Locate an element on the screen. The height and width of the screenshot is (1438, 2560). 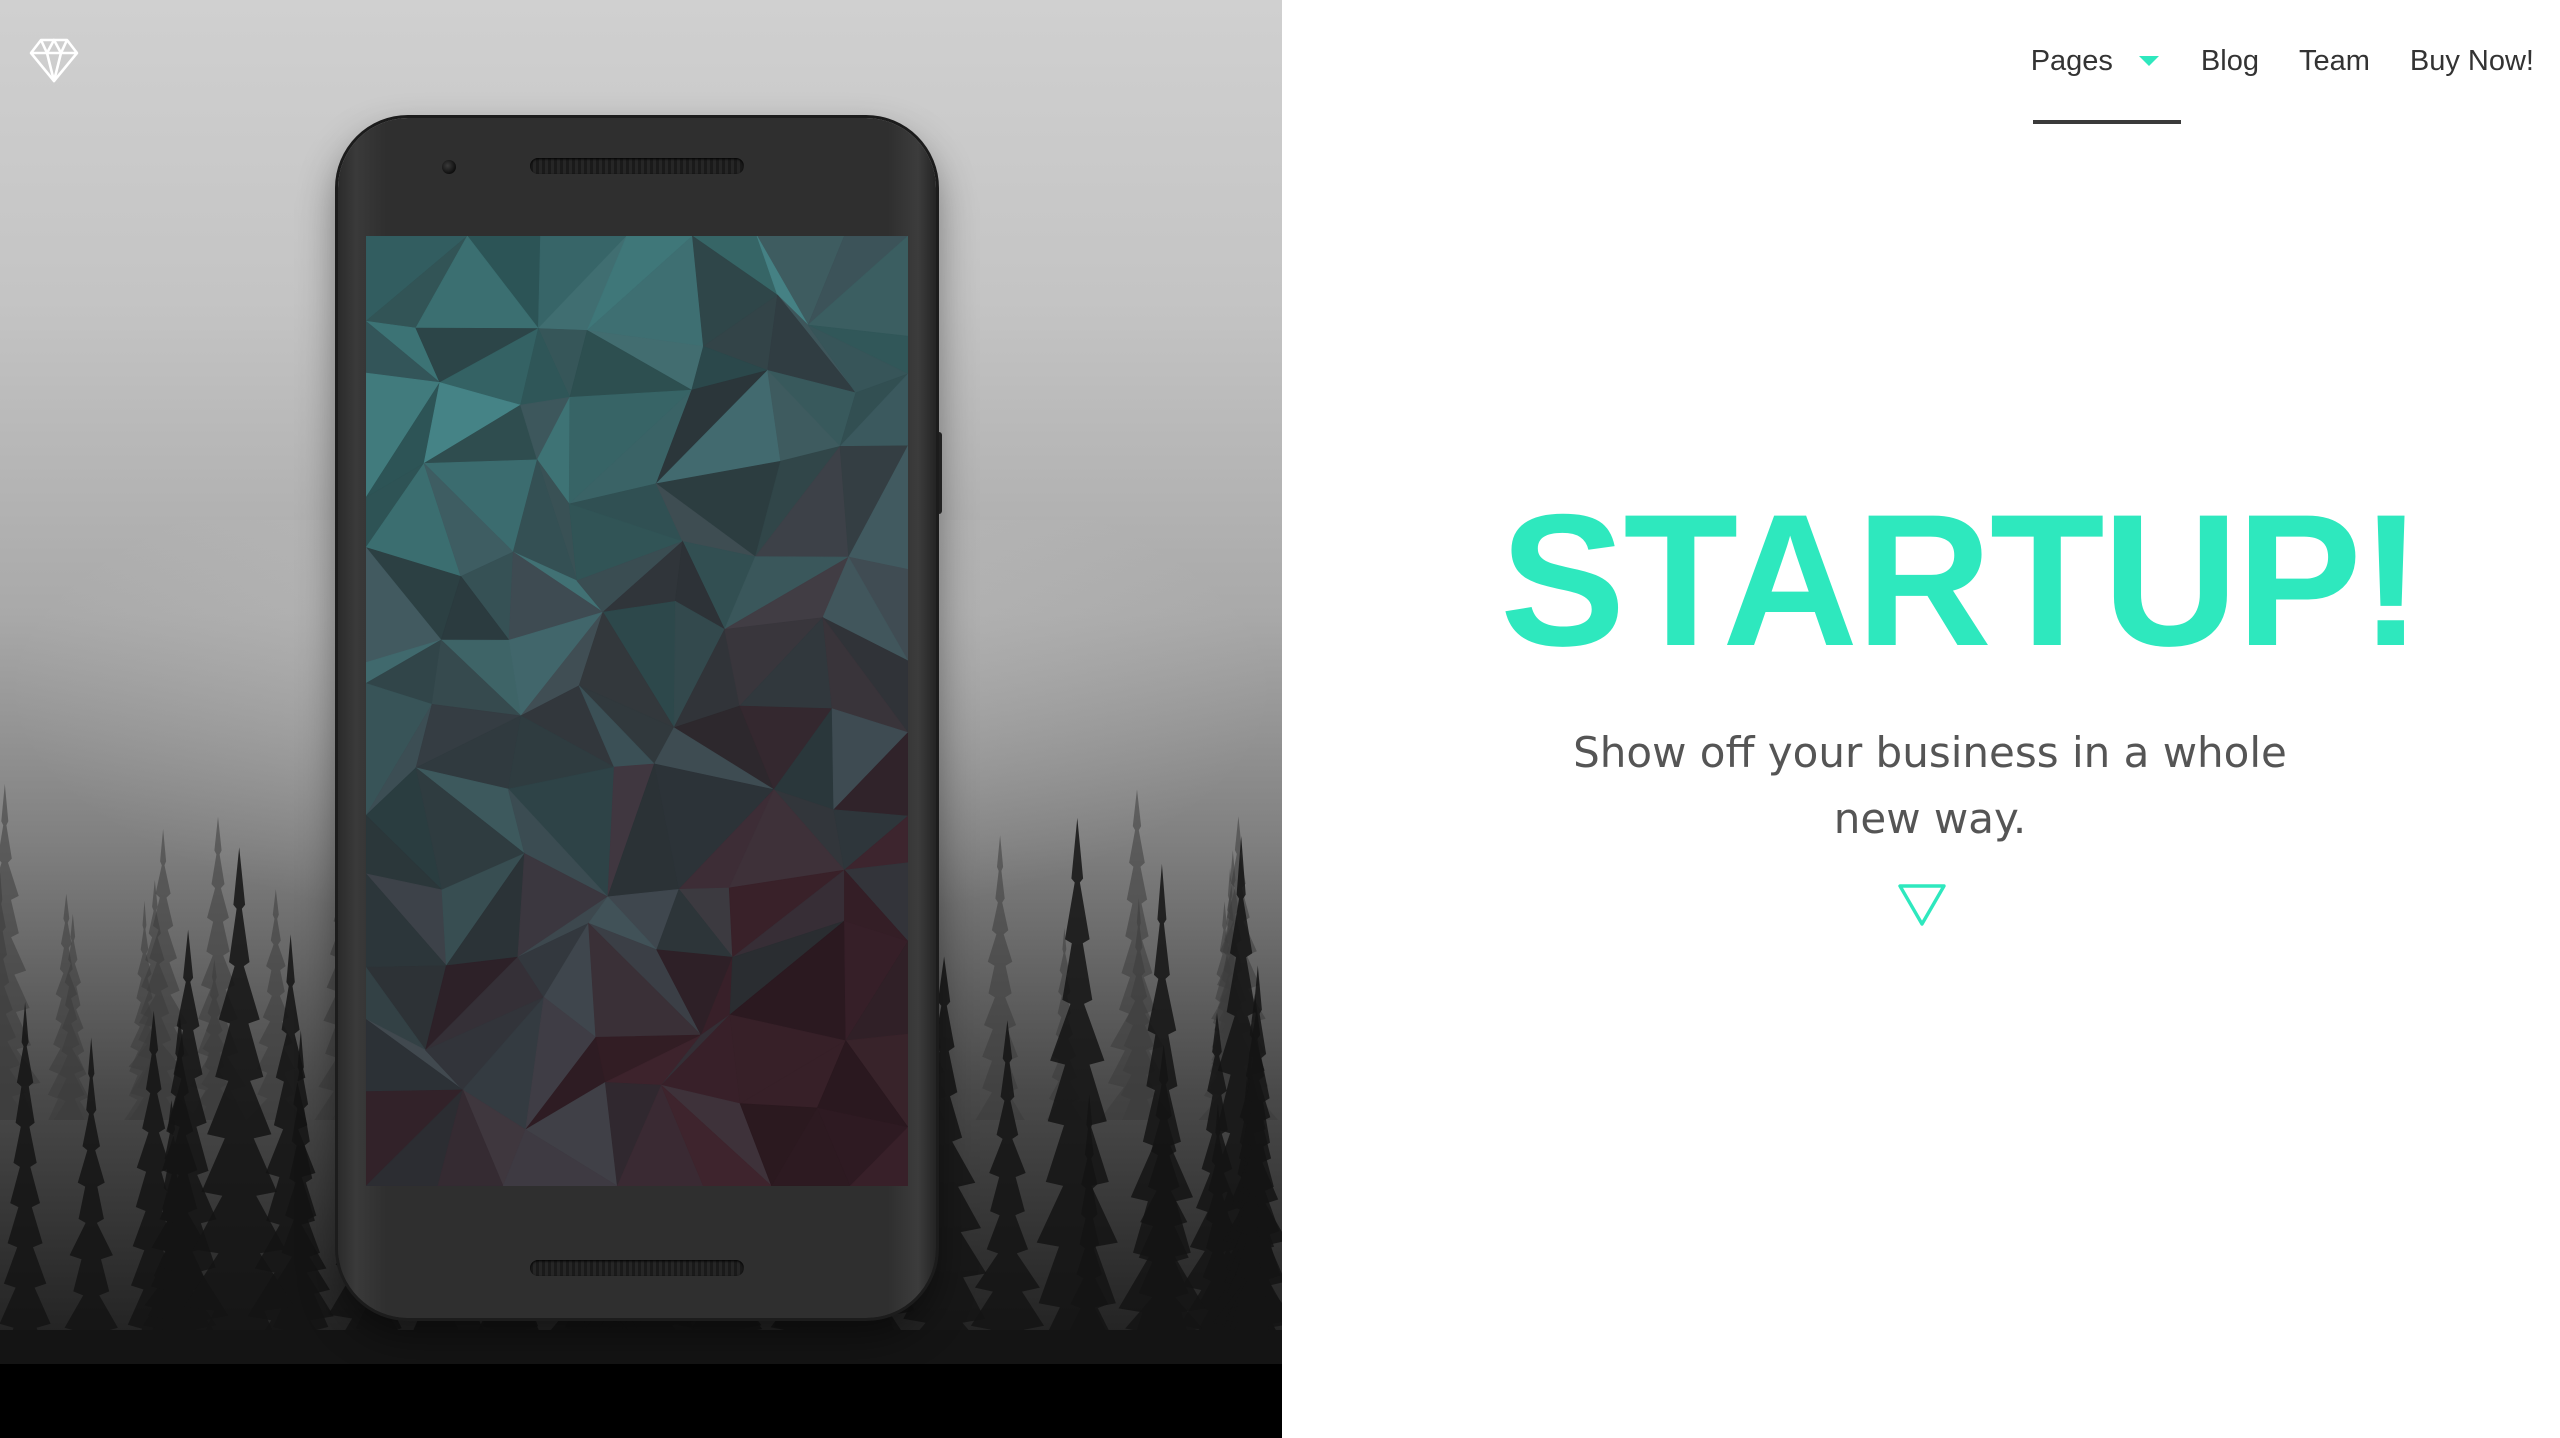
hero-bottom-strip is located at coordinates (641, 1401).